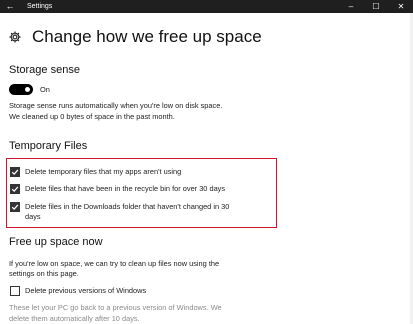 This screenshot has width=413, height=324. I want to click on previous-versions-option: Delete previous versions of Windows, so click(78, 291).